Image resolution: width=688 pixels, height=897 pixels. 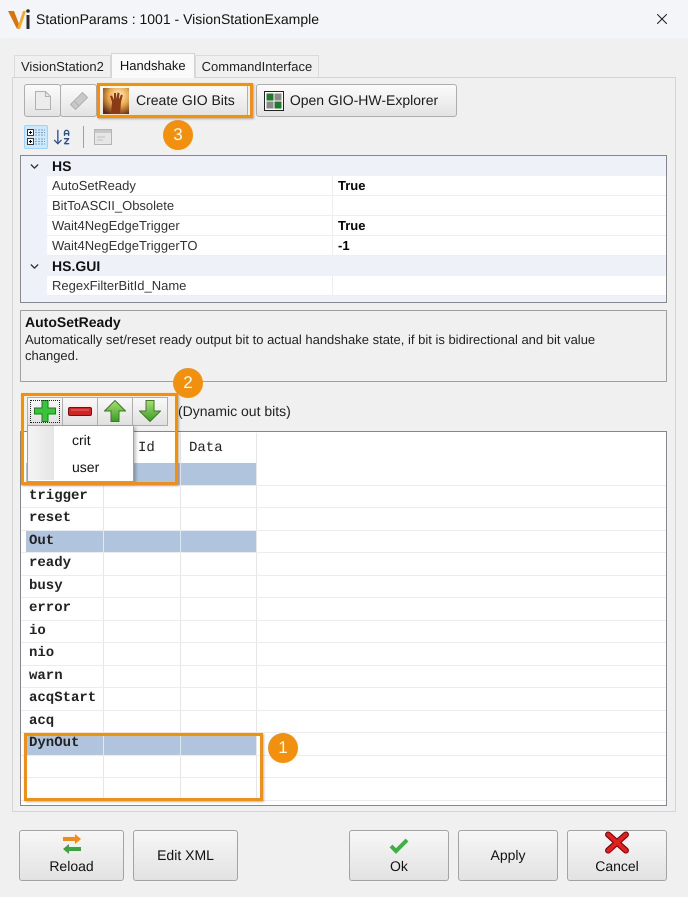 I want to click on toolbar-caption: (Dynamic out bits), so click(x=234, y=411).